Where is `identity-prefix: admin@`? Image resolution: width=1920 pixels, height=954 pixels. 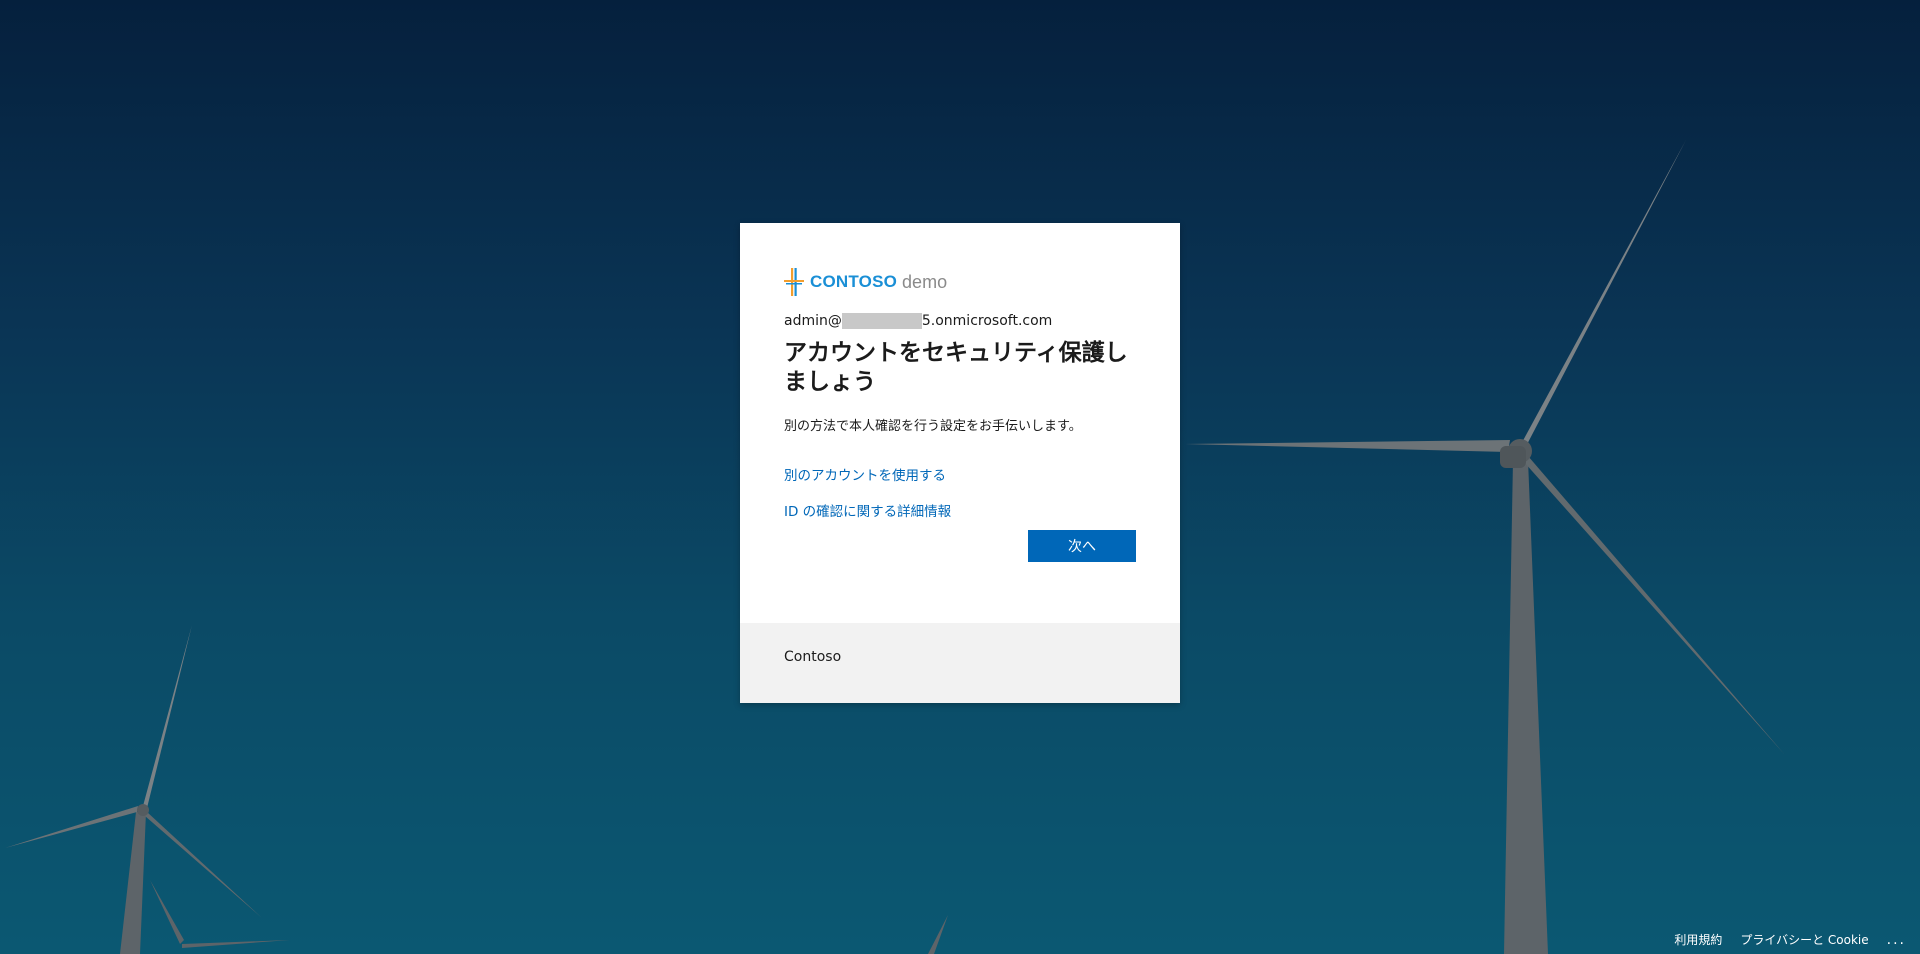 identity-prefix: admin@ is located at coordinates (813, 321).